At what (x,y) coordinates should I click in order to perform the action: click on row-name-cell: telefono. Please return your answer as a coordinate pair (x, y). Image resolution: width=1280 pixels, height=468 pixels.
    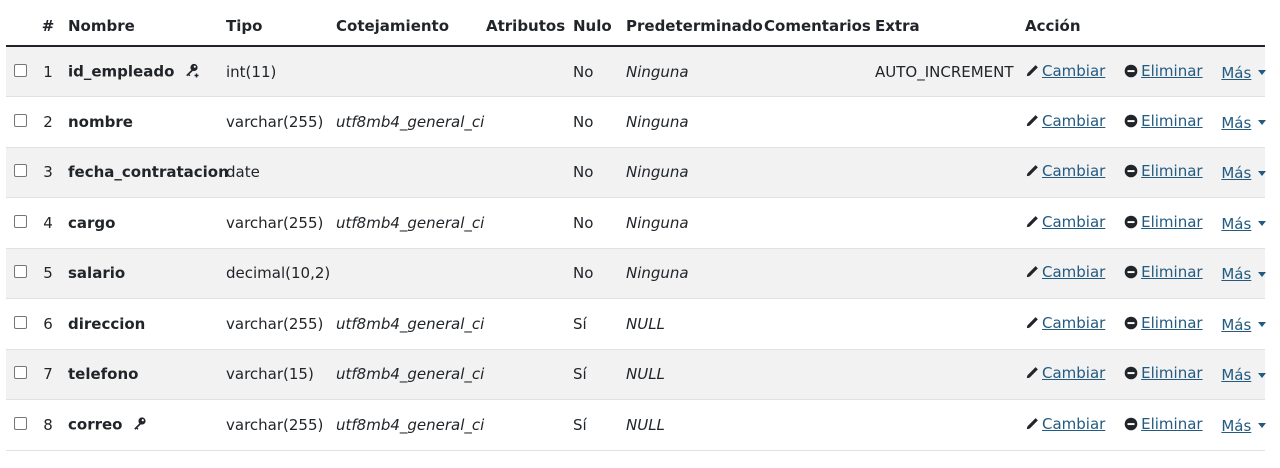
    Looking at the image, I should click on (141, 374).